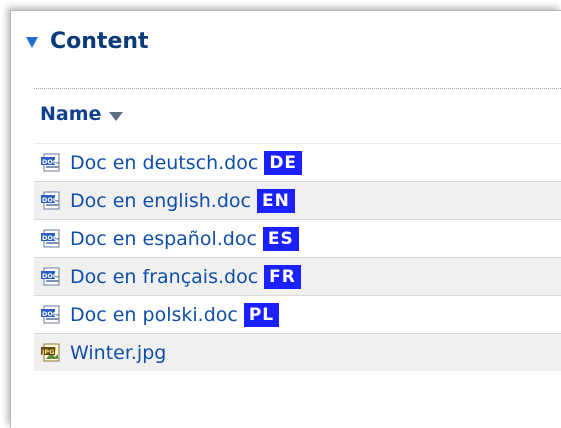 This screenshot has height=428, width=561. Describe the element at coordinates (280, 238) in the screenshot. I see `language-badge: ES` at that location.